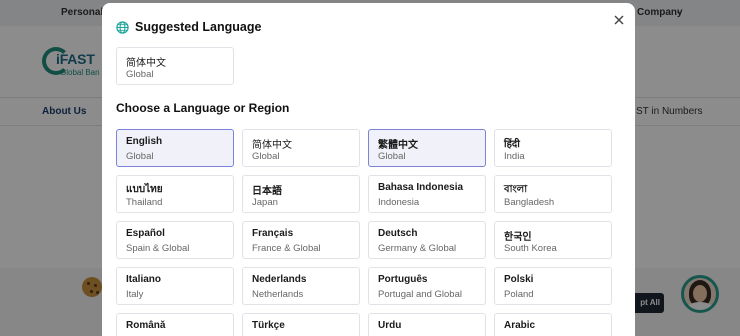 The width and height of the screenshot is (740, 336). What do you see at coordinates (175, 240) in the screenshot?
I see `language-card-spanish: Español Spain & Global` at bounding box center [175, 240].